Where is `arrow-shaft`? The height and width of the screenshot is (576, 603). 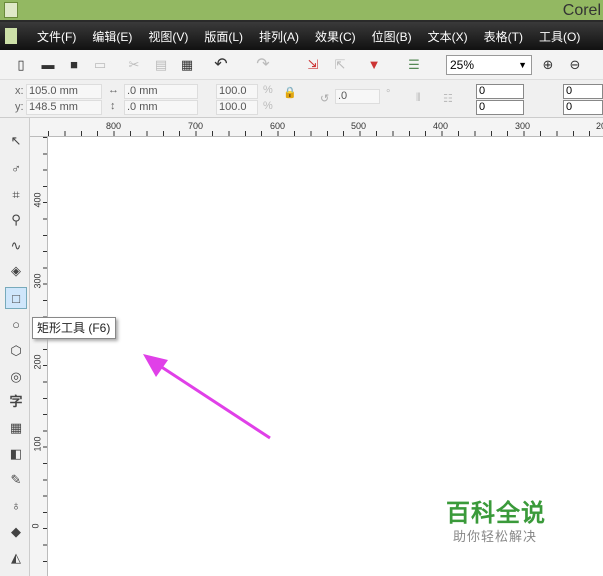 arrow-shaft is located at coordinates (215, 402).